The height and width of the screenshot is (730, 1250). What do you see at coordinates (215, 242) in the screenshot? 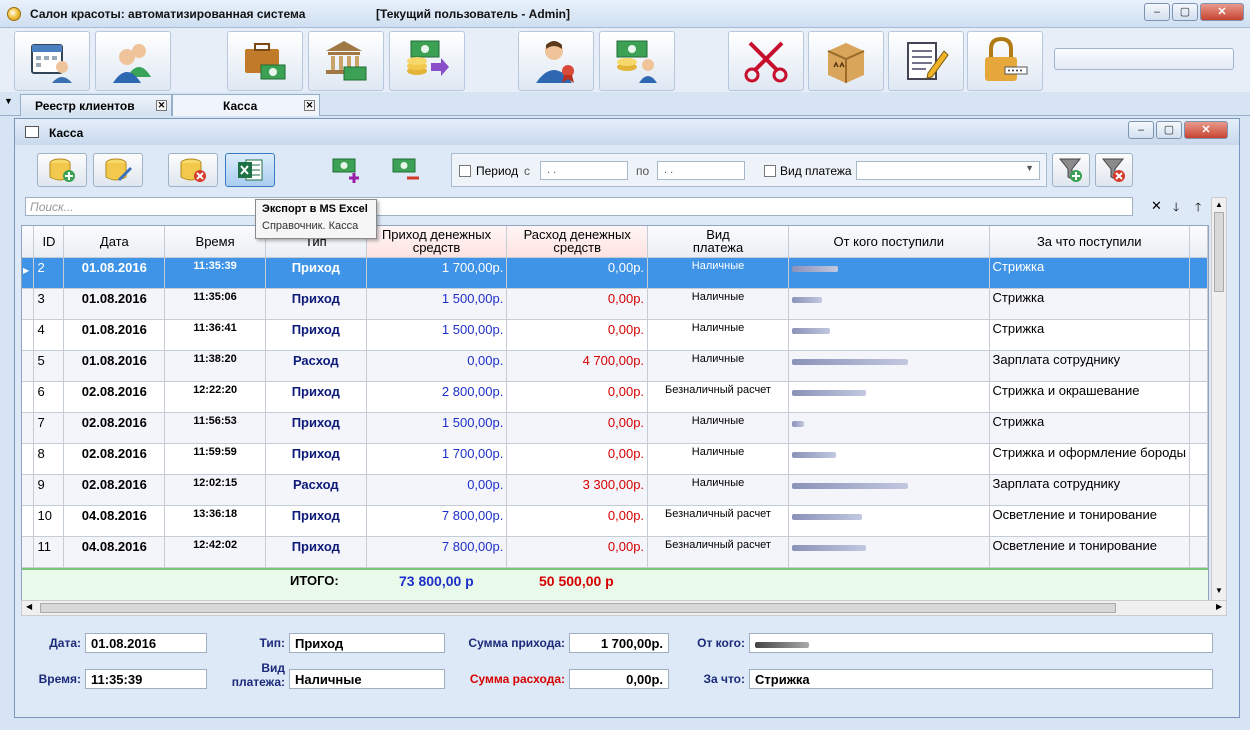
I see `column-header-time: Время` at bounding box center [215, 242].